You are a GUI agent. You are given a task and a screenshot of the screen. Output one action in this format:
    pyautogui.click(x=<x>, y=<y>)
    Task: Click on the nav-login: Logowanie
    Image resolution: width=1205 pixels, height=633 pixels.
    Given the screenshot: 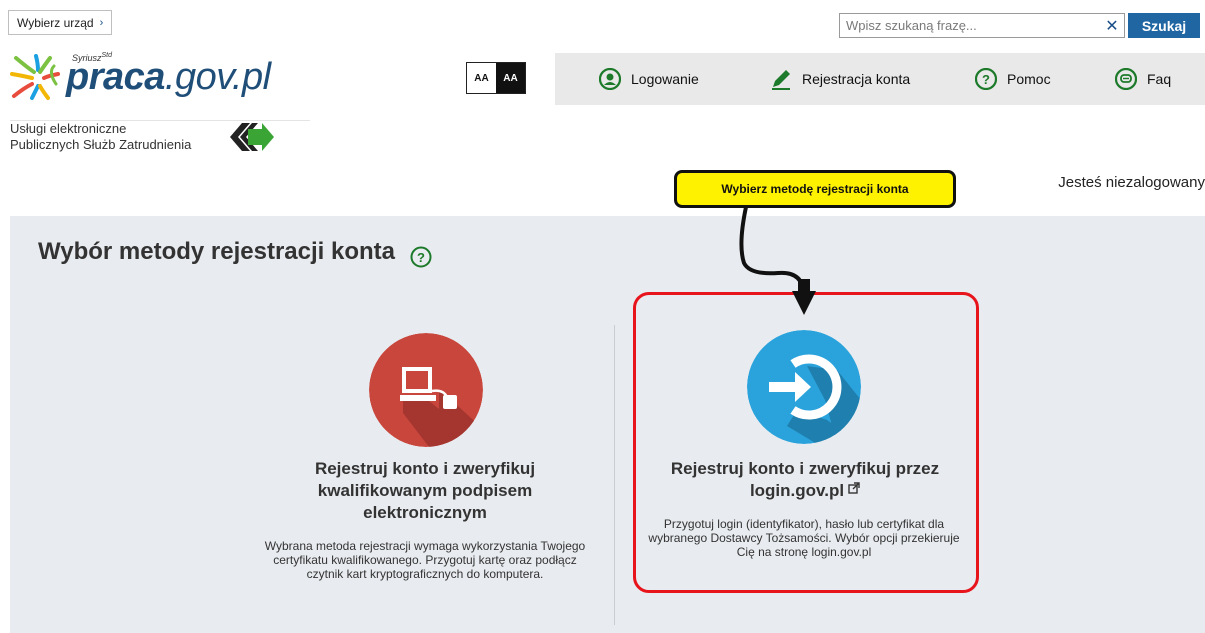 What is the action you would take?
    pyautogui.click(x=649, y=79)
    